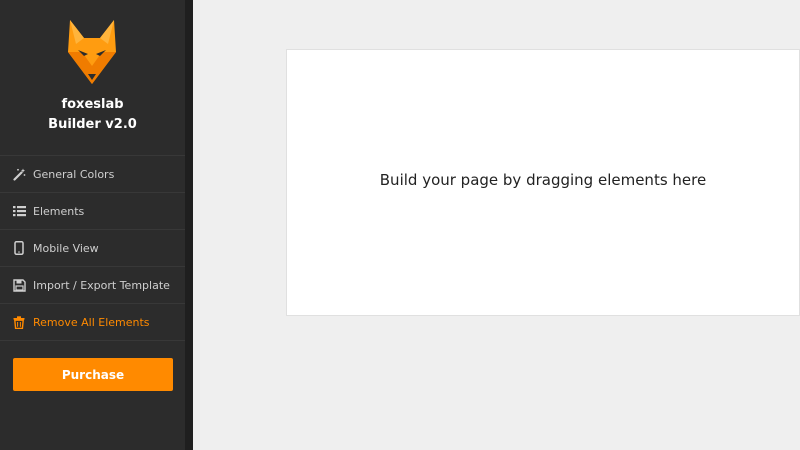 Image resolution: width=800 pixels, height=450 pixels. I want to click on sidebar-item-remove-all: Remove All Elements, so click(92, 322).